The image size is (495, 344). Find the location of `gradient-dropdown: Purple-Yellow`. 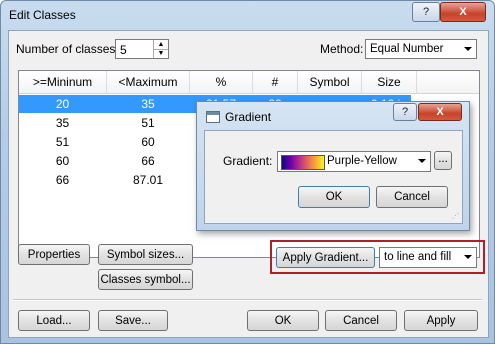

gradient-dropdown: Purple-Yellow is located at coordinates (354, 161).